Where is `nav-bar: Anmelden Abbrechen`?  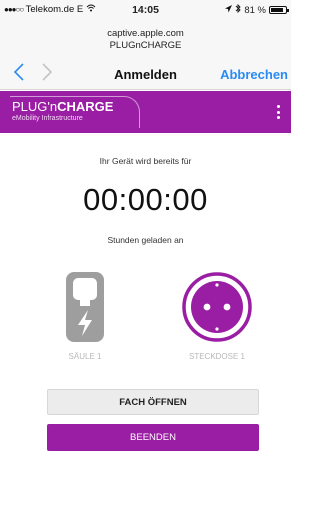
nav-bar: Anmelden Abbrechen is located at coordinates (145, 74).